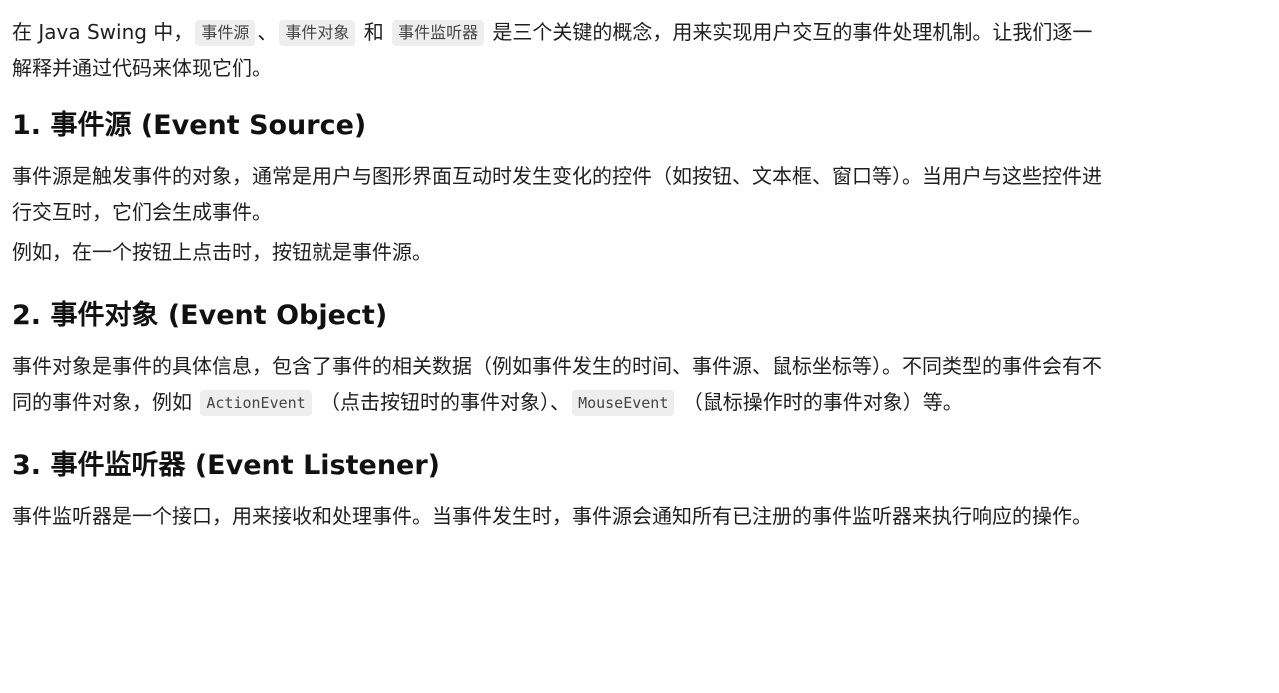 The width and height of the screenshot is (1279, 693). I want to click on section-3-heading: 3. 事件监听器 (Event Listener), so click(226, 465).